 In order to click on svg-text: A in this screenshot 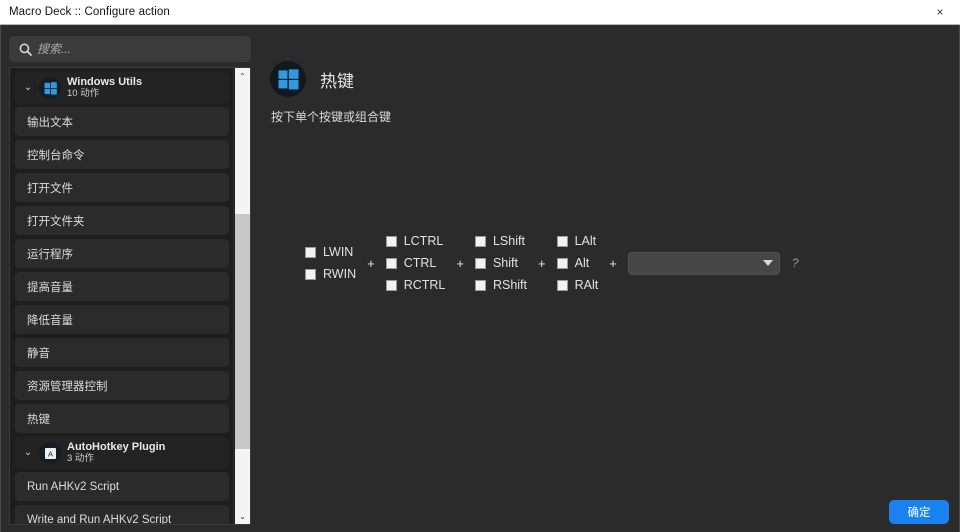, I will do `click(49, 453)`.